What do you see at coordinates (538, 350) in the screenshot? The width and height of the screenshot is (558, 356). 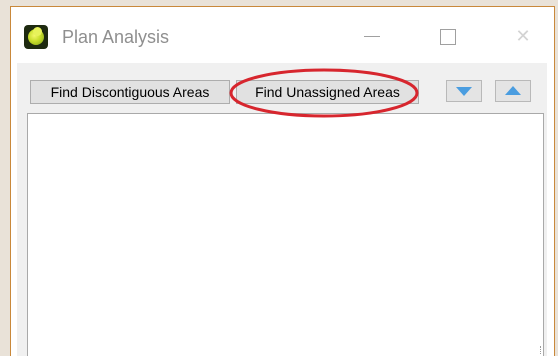 I see `resize-grip-icon` at bounding box center [538, 350].